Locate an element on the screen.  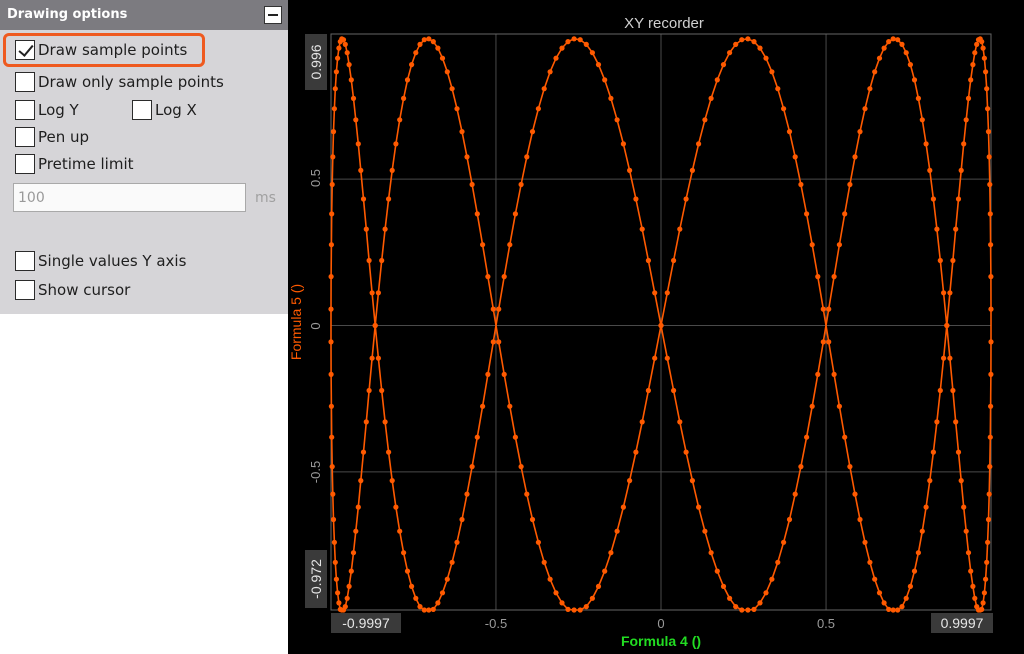
x-tick-neg-half: -0.5 is located at coordinates (496, 623).